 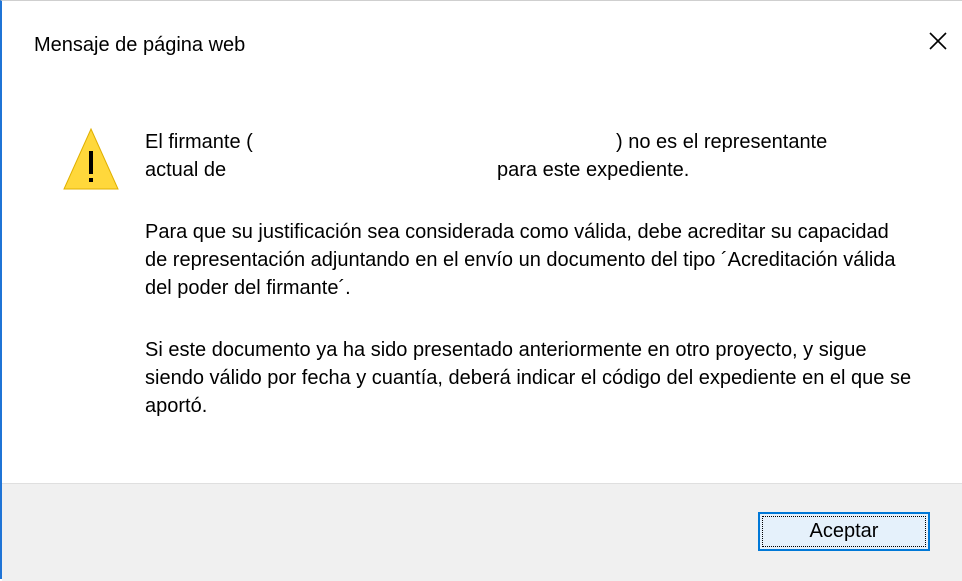 I want to click on entity-label: actual de, so click(x=186, y=170).